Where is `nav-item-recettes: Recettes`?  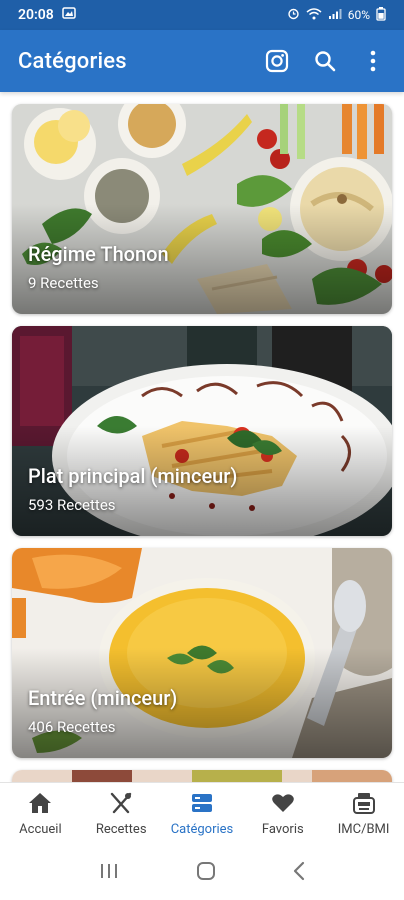 nav-item-recettes: Recettes is located at coordinates (121, 814).